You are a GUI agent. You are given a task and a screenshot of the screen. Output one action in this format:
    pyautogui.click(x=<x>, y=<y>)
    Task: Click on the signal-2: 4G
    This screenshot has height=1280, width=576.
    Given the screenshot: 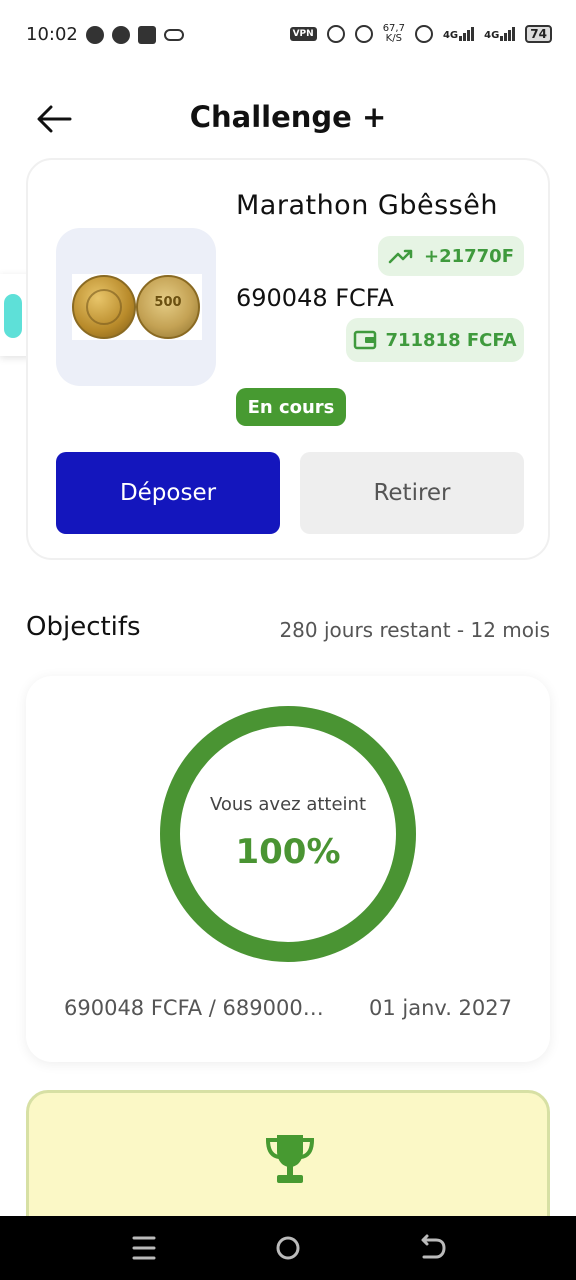 What is the action you would take?
    pyautogui.click(x=500, y=34)
    